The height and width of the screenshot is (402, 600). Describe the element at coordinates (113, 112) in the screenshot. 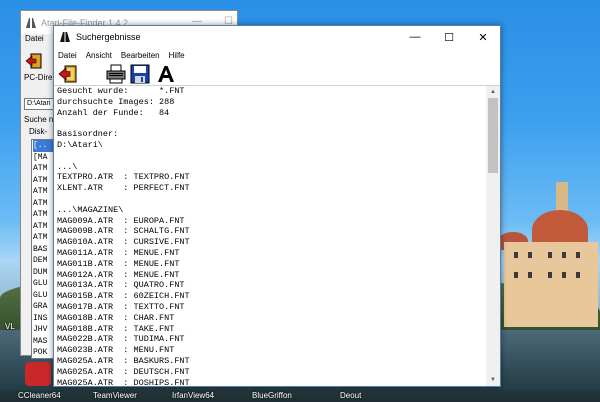

I see `result-line: Anzahl der Funde: 84` at that location.